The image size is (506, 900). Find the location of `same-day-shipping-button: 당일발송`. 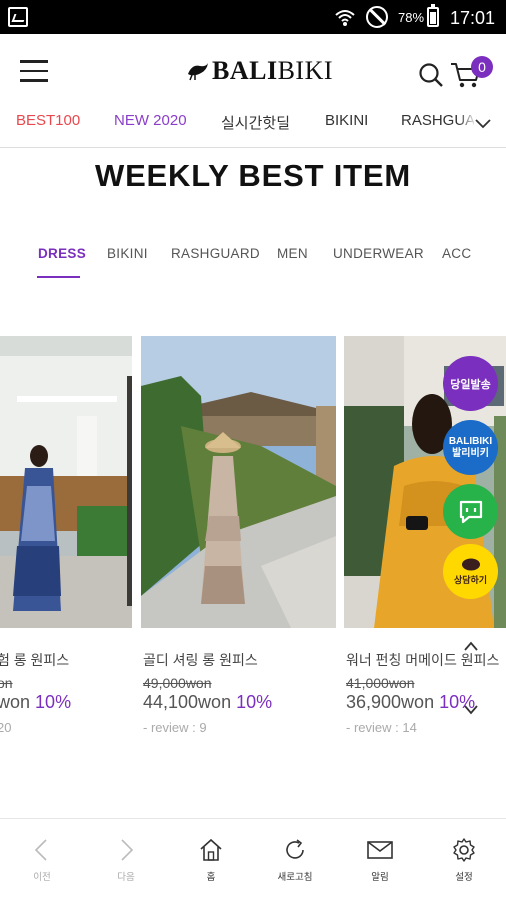

same-day-shipping-button: 당일발송 is located at coordinates (470, 383).